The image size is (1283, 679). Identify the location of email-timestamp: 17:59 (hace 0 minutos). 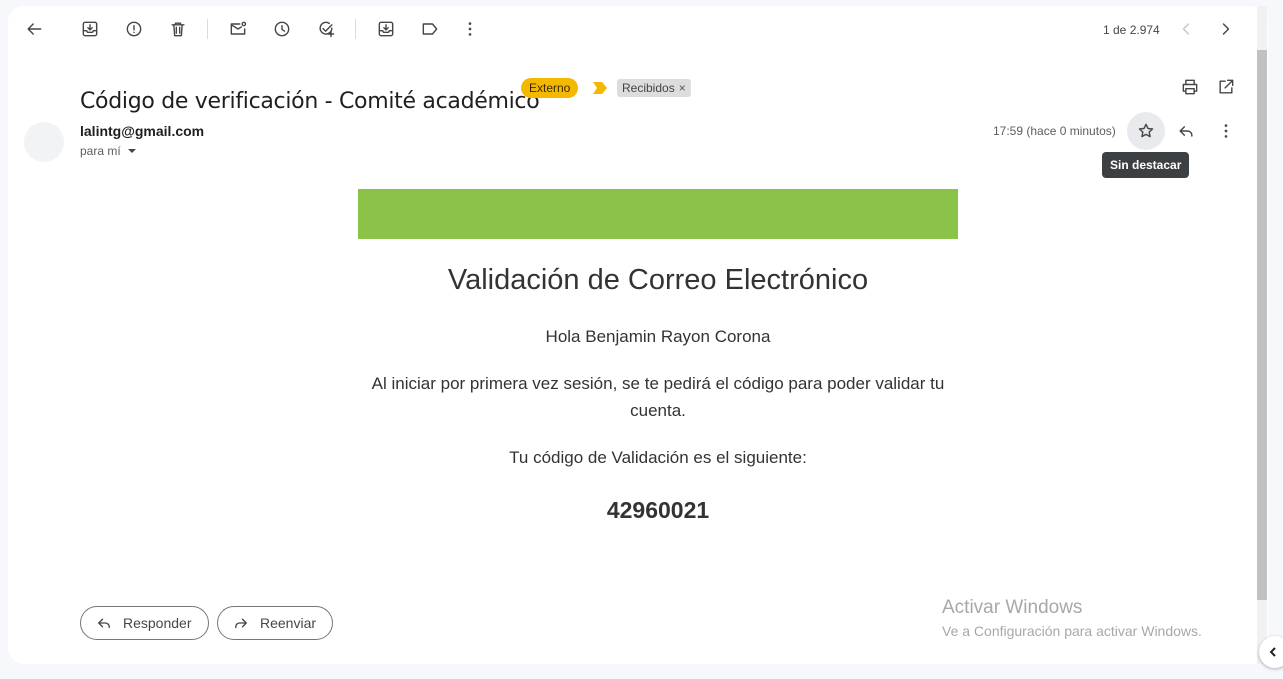
(1054, 131).